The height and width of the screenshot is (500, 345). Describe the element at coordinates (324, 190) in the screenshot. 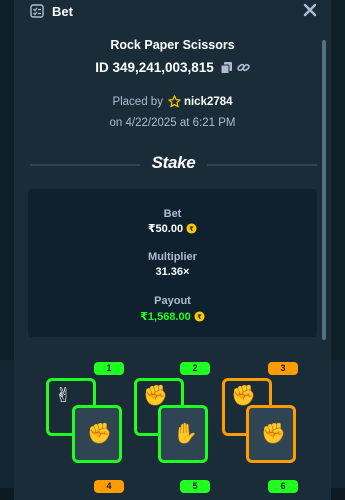

I see `modal-scrollbar` at that location.